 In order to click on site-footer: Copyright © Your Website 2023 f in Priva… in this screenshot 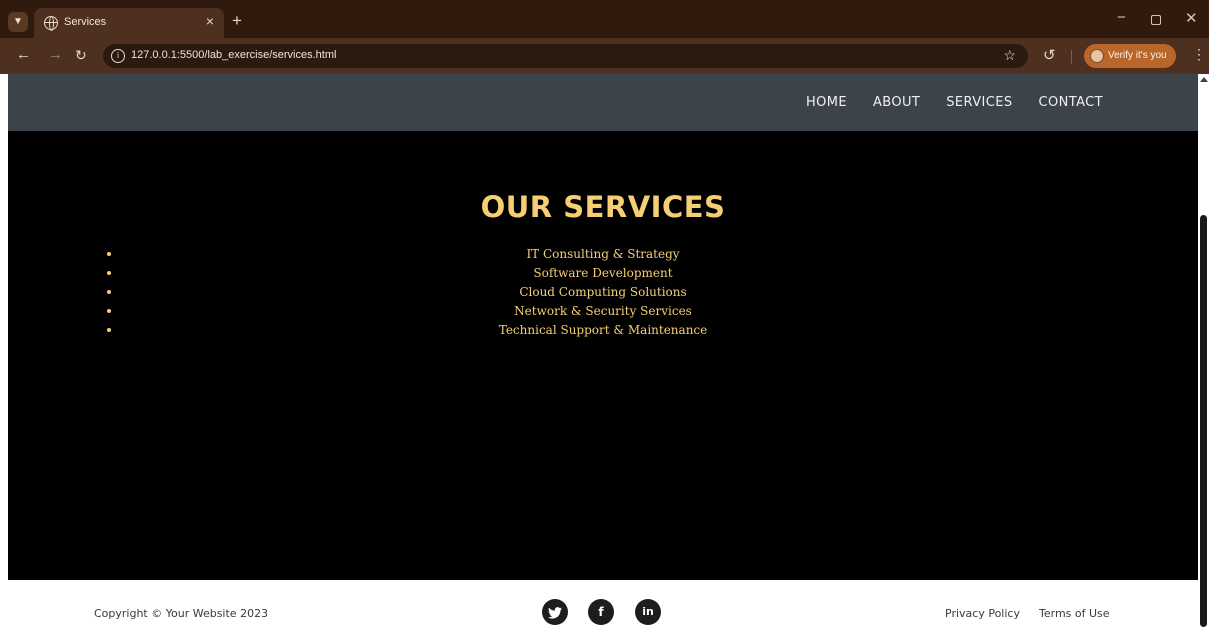, I will do `click(603, 603)`.